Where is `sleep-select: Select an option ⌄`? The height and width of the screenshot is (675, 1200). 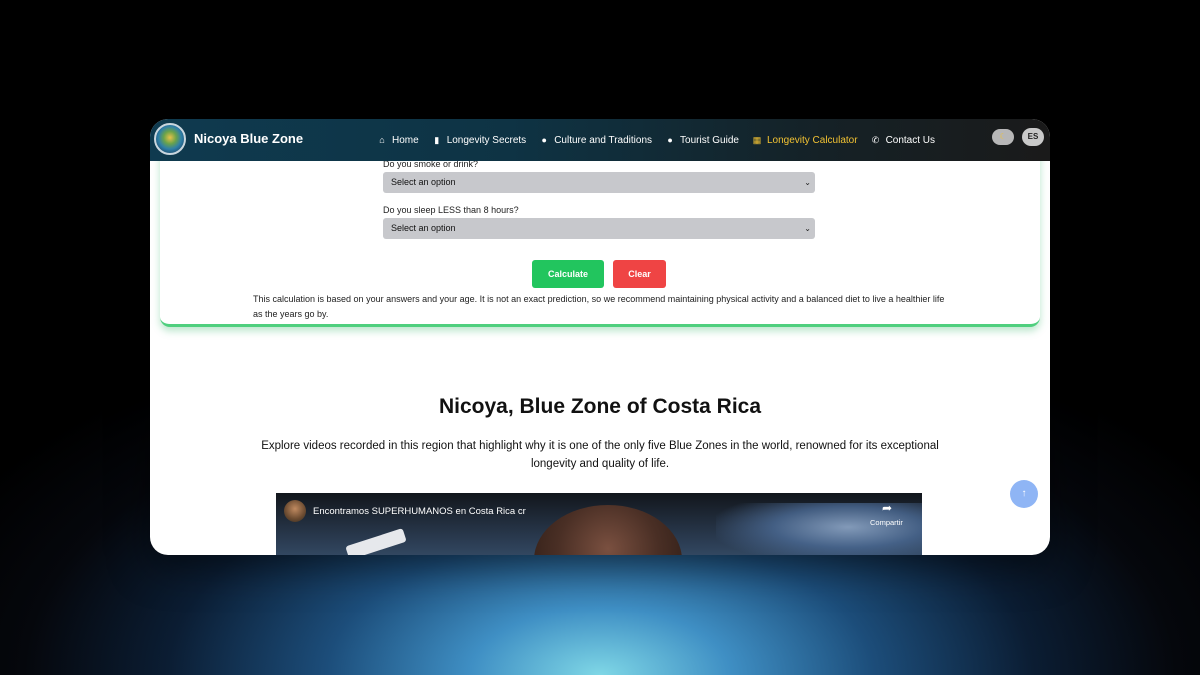 sleep-select: Select an option ⌄ is located at coordinates (599, 228).